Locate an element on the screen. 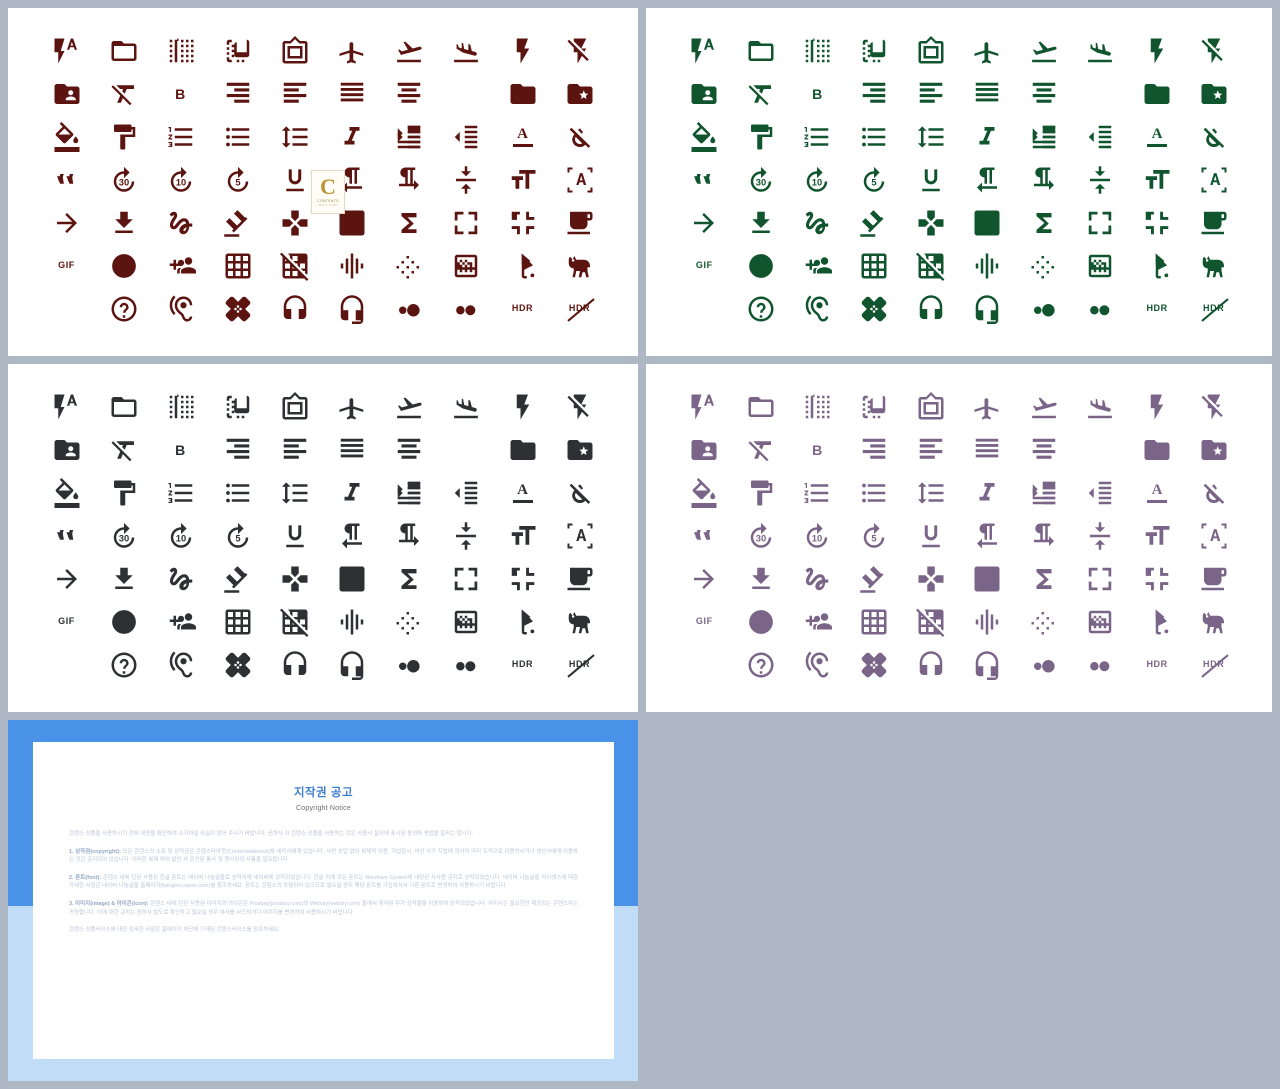  g-translate-icon is located at coordinates (352, 579).